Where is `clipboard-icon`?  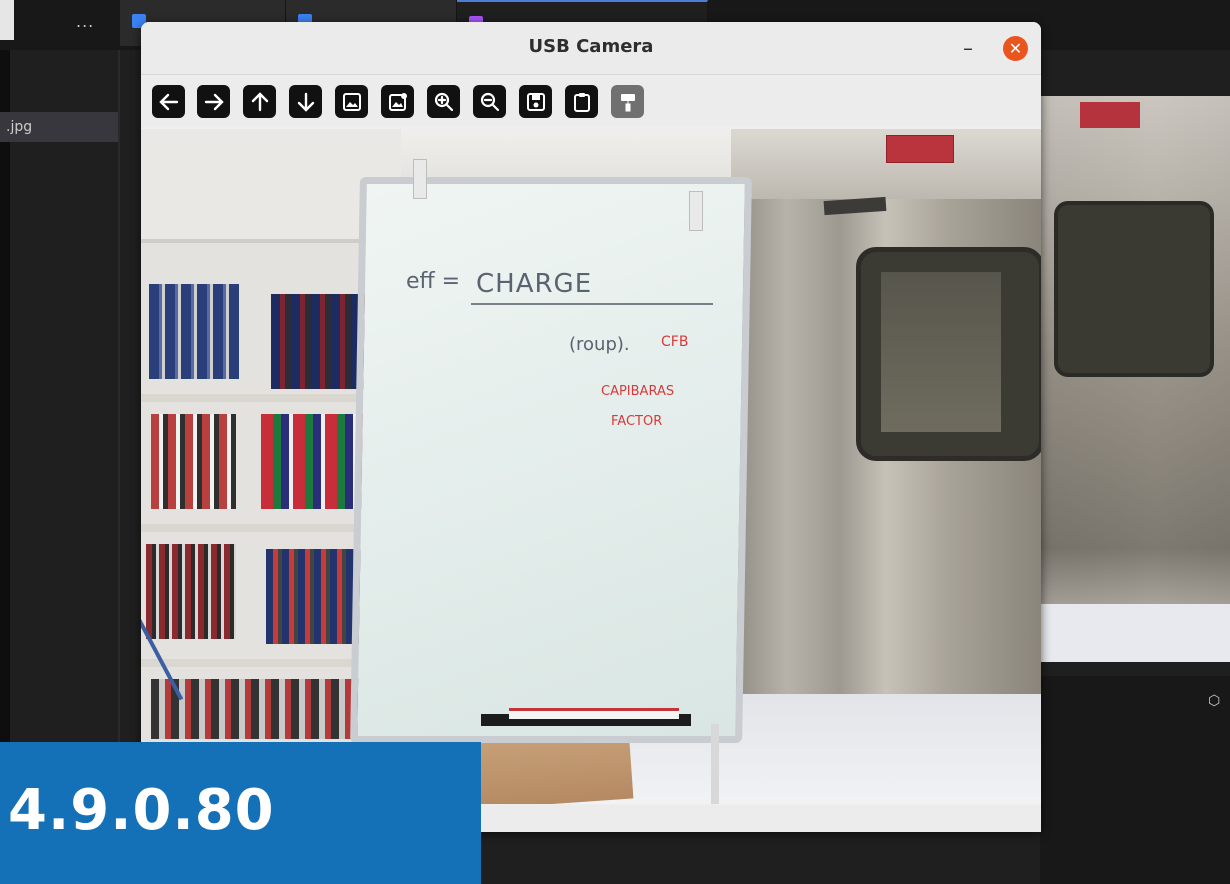
clipboard-icon is located at coordinates (581, 101).